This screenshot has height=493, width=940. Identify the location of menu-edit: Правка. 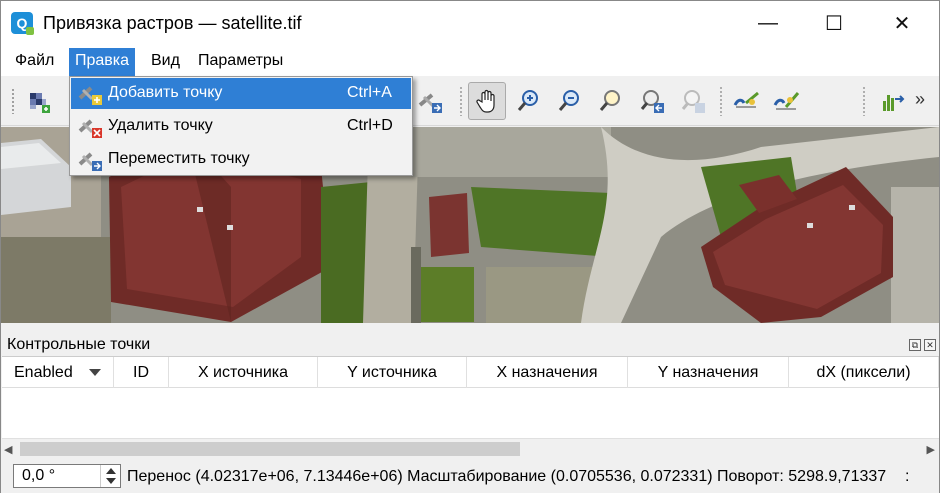
(102, 62).